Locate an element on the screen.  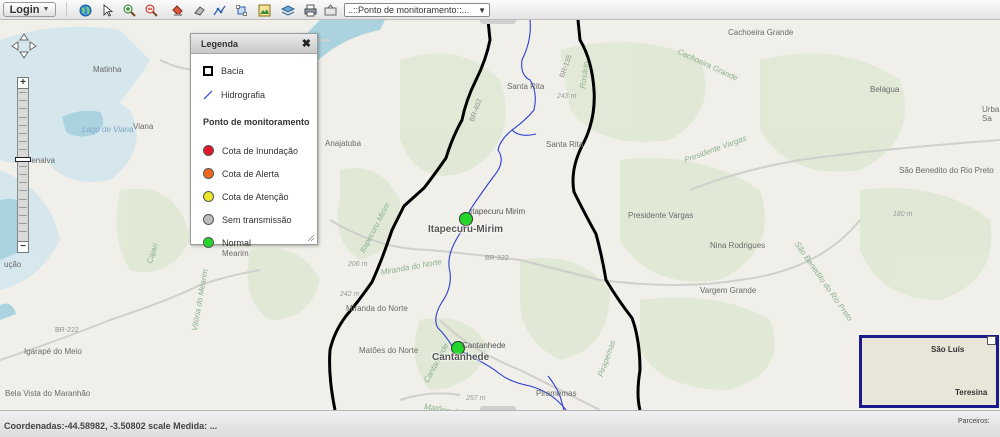
place-label: Presidente Vargas is located at coordinates (661, 215).